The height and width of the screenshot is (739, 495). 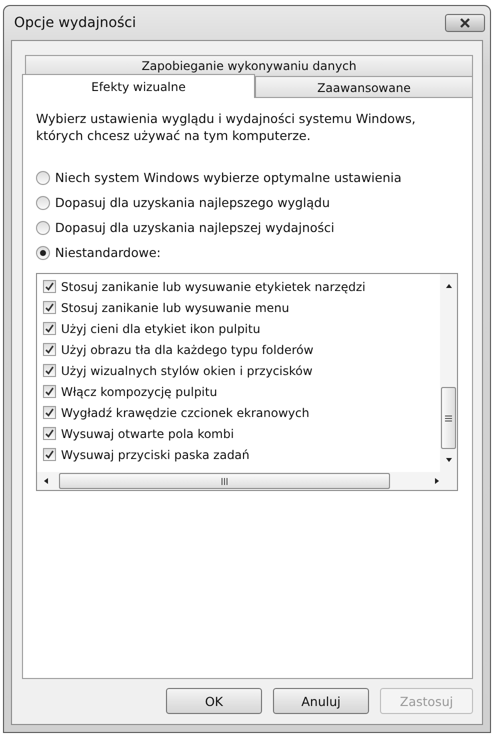 What do you see at coordinates (155, 455) in the screenshot?
I see `checkbox-label: Wysuwaj przyciski paska zadań` at bounding box center [155, 455].